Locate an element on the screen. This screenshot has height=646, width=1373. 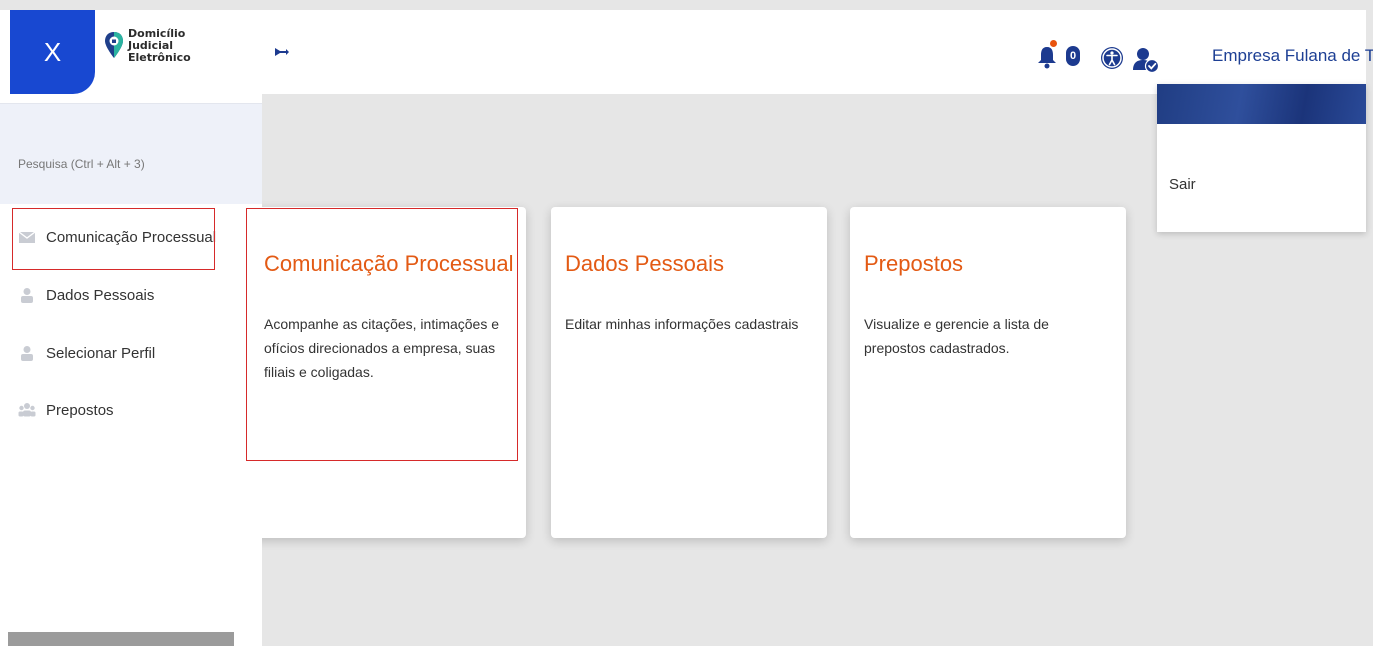
sidebar-scrollbar is located at coordinates (121, 639).